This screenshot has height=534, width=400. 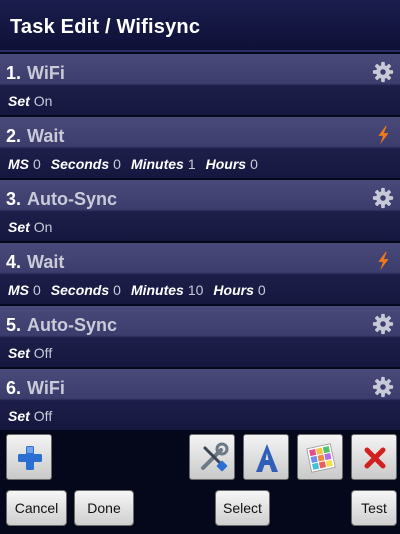 What do you see at coordinates (14, 388) in the screenshot?
I see `action-number: 6.` at bounding box center [14, 388].